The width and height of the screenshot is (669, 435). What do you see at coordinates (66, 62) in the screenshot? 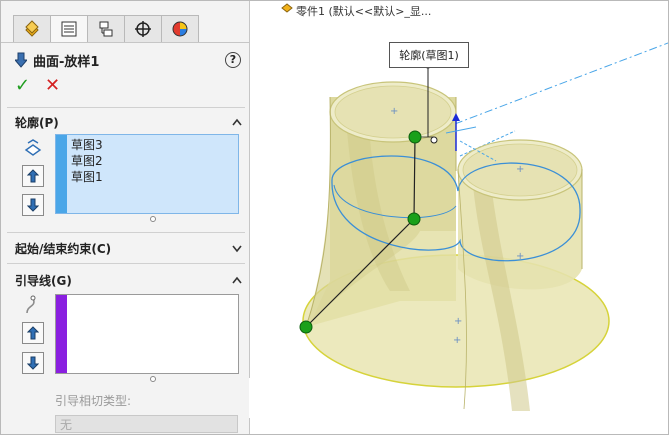
I see `feature-title: 曲面-放样1` at bounding box center [66, 62].